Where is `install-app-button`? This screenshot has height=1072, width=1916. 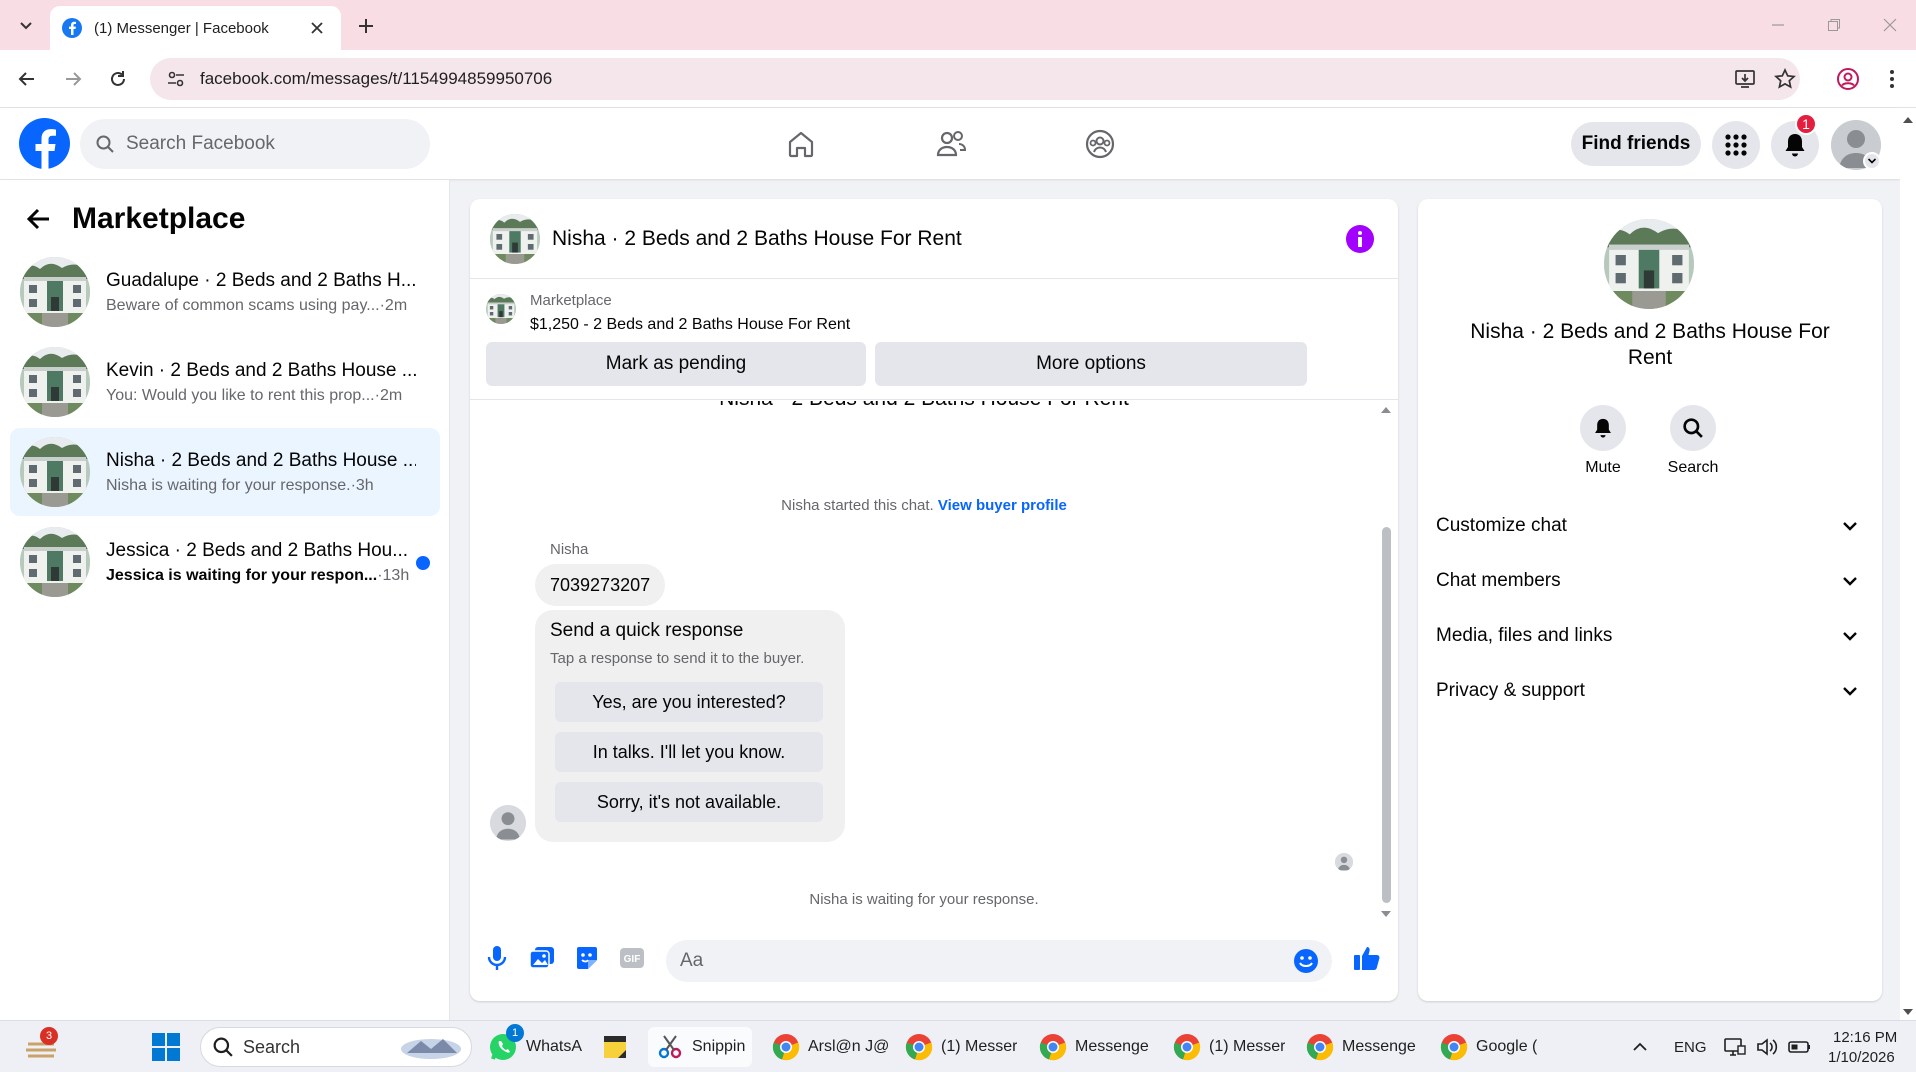
install-app-button is located at coordinates (1745, 79).